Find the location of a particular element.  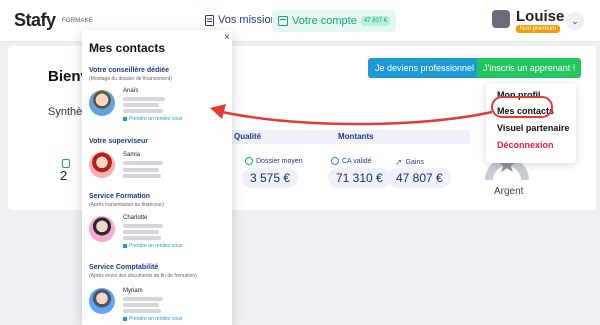

become-pro-button: Je deviens professionnel is located at coordinates (425, 68).